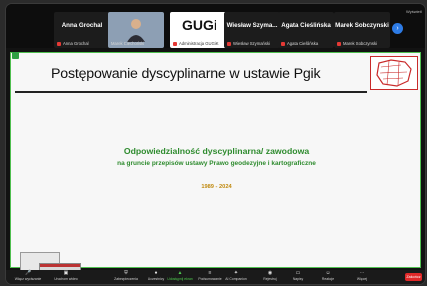 The height and width of the screenshot is (286, 427). I want to click on more-icon: ⋯, so click(362, 273).